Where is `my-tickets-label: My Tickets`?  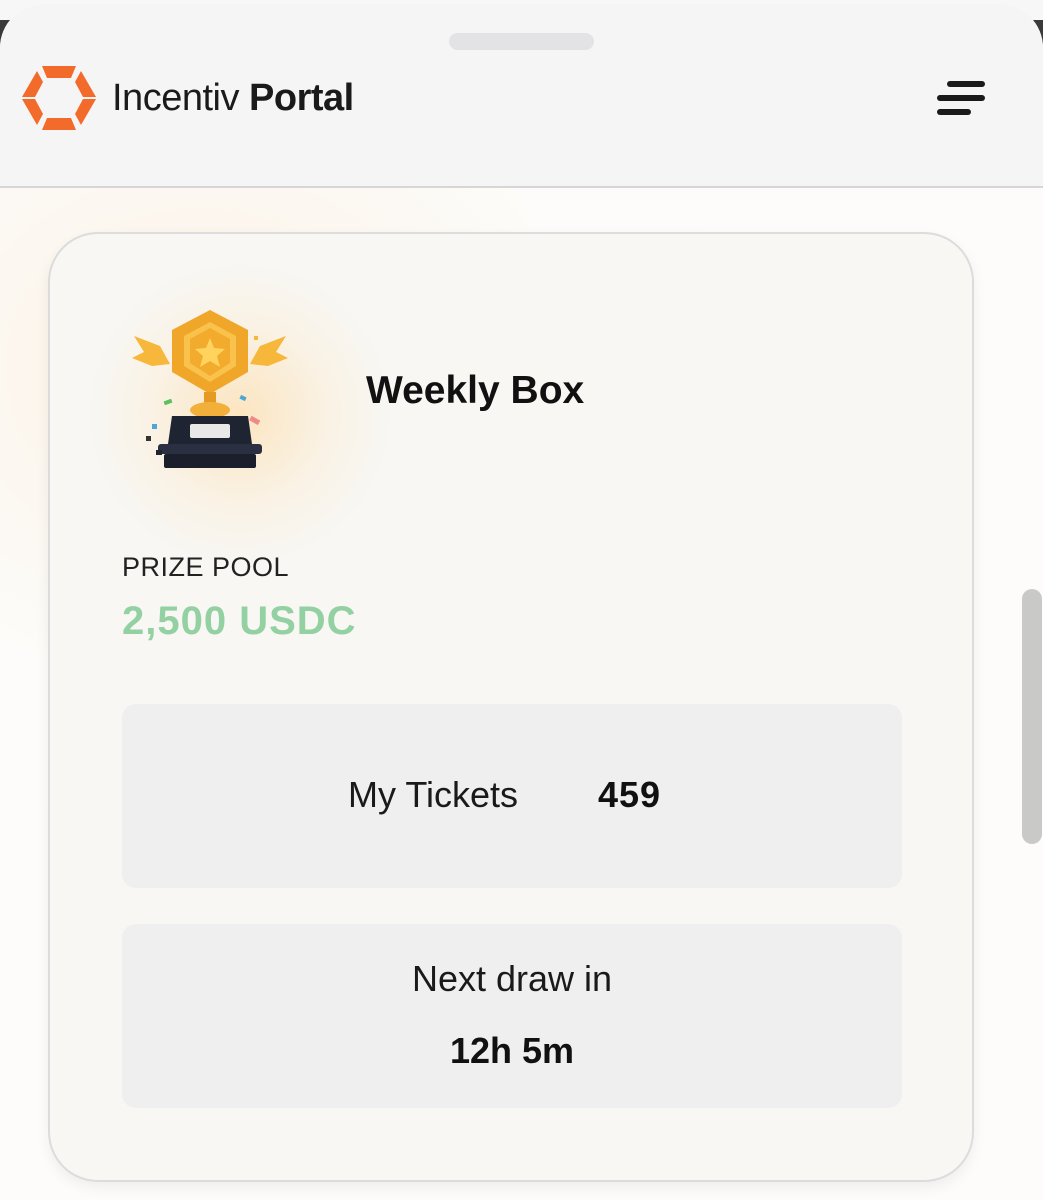 my-tickets-label: My Tickets is located at coordinates (433, 794).